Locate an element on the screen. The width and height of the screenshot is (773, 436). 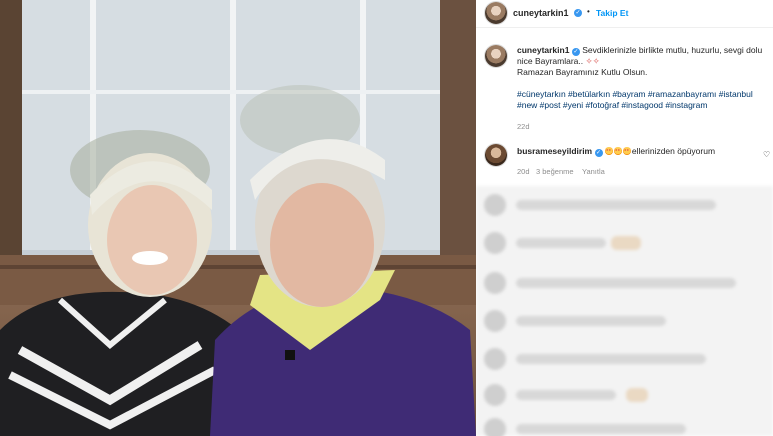
post-header: cuneytarkin1 ✓ • Takip Et is located at coordinates (624, 14).